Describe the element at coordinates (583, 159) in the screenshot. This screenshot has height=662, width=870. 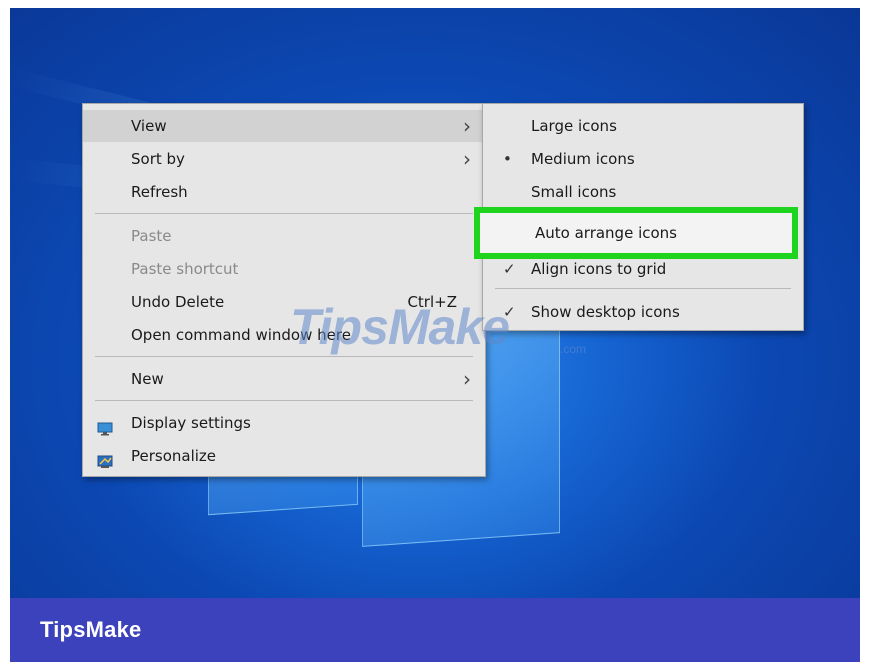
I see `submenu-item-label: Medium icons` at that location.